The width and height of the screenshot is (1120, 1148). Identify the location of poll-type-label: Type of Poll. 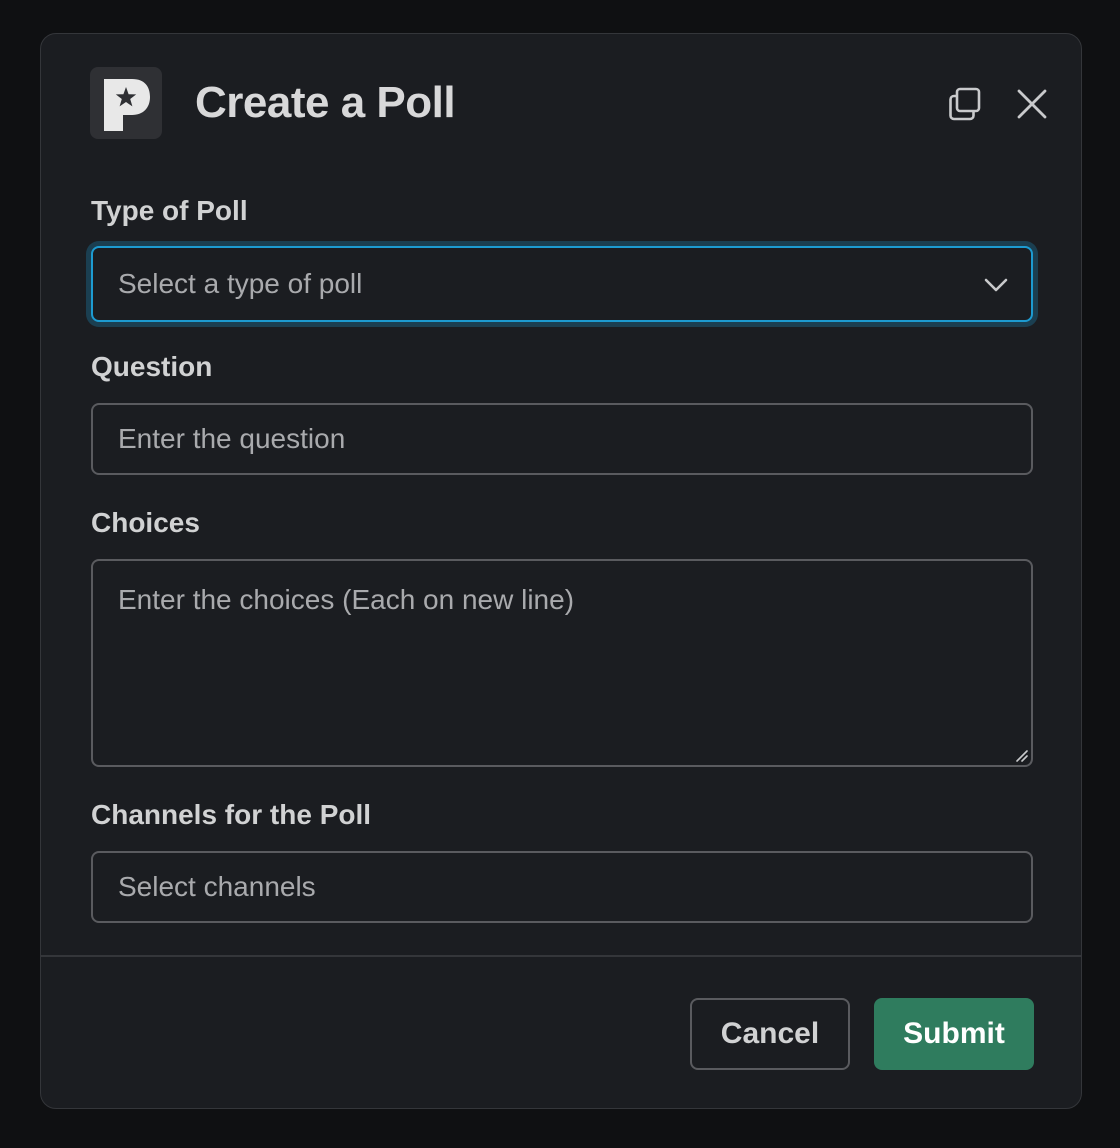
(169, 210).